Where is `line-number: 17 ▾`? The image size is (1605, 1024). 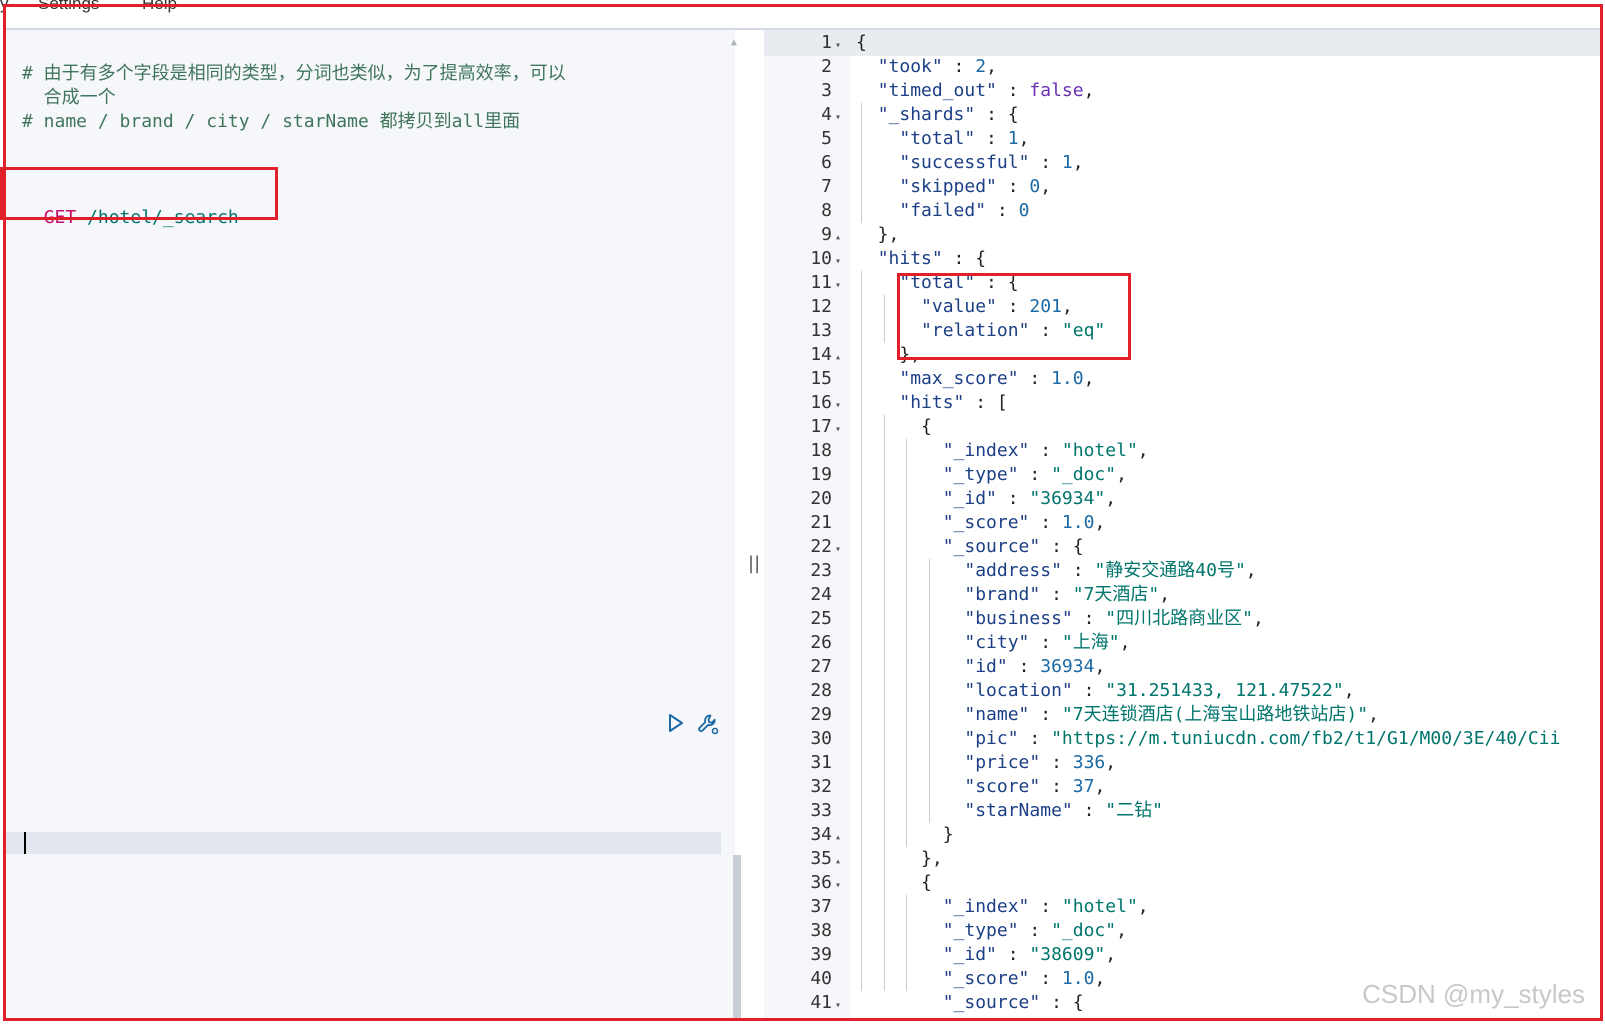 line-number: 17 ▾ is located at coordinates (804, 428).